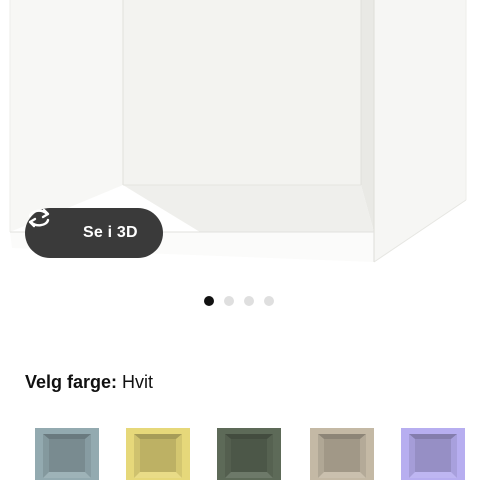 The image size is (480, 480). I want to click on rotate-3d-icon, so click(50, 225).